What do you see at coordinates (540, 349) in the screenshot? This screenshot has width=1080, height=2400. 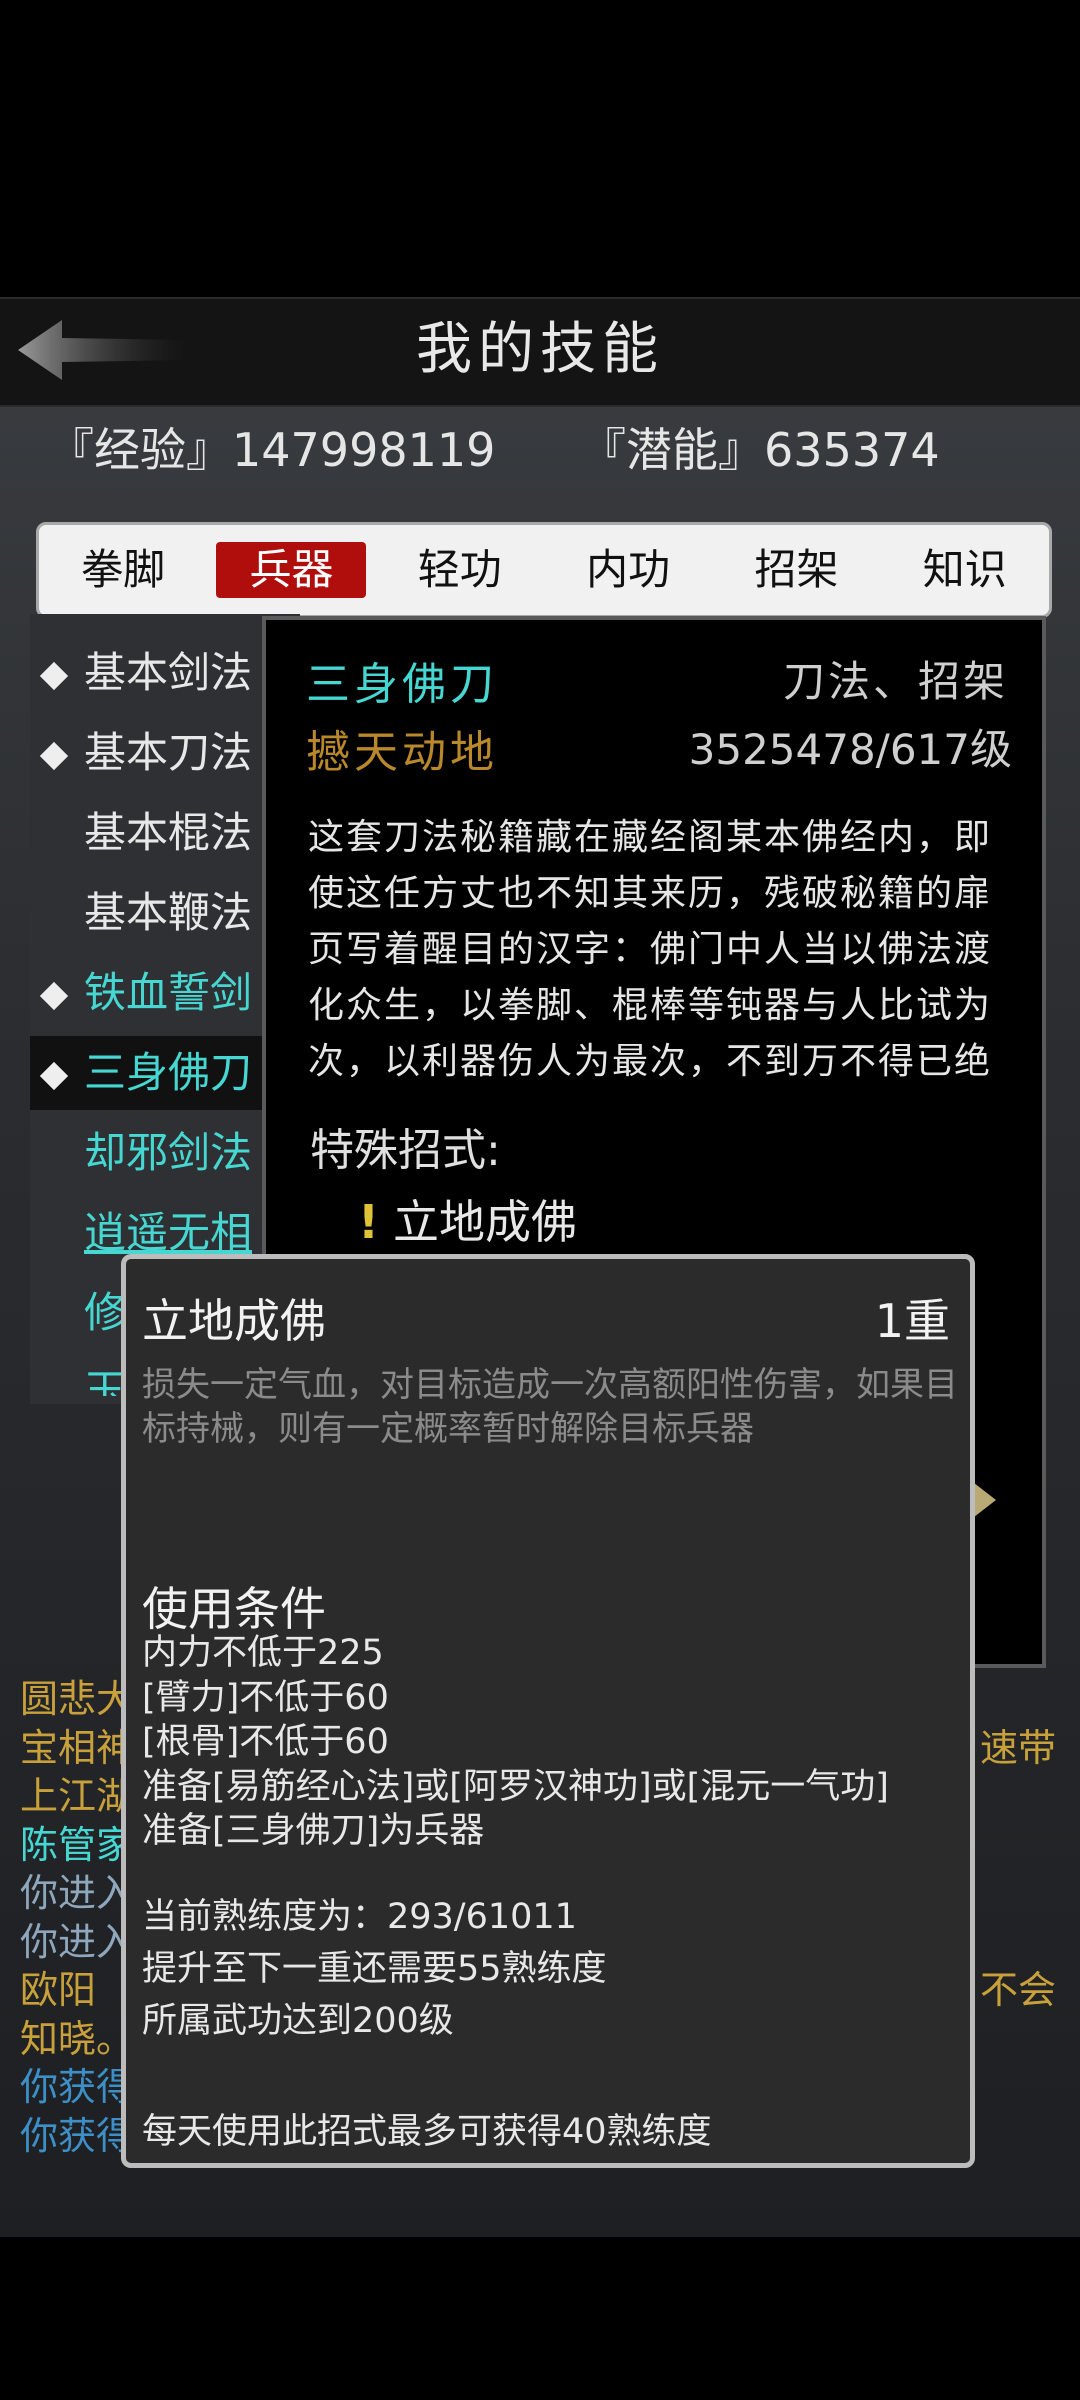 I see `page-title: 我的技能` at bounding box center [540, 349].